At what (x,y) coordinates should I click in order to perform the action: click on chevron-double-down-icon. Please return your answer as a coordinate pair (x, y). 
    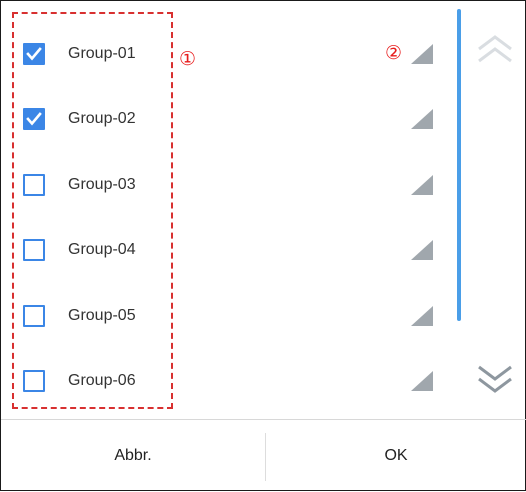
    Looking at the image, I should click on (495, 378).